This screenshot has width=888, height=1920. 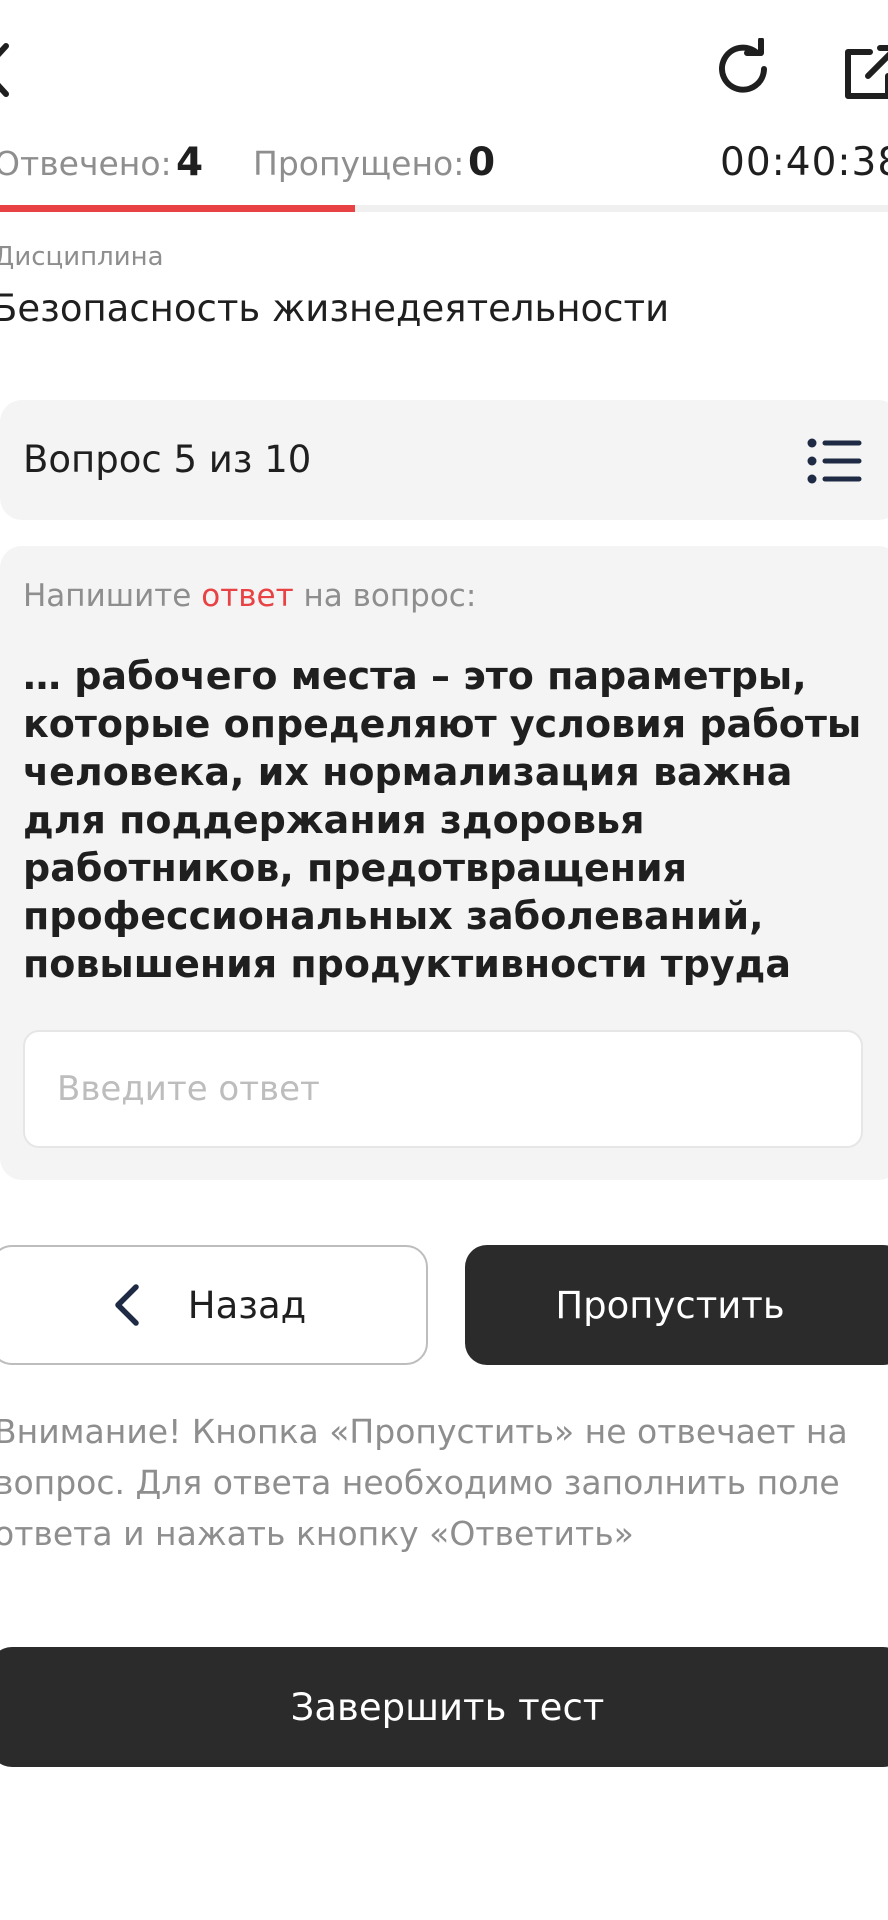 What do you see at coordinates (385, 596) in the screenshot?
I see `prompt-after: на вопрос:` at bounding box center [385, 596].